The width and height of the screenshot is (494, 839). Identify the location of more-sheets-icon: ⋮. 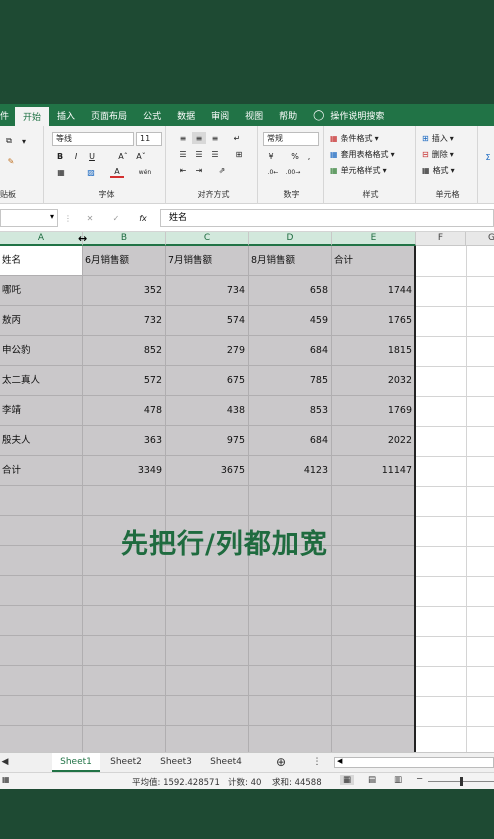
(317, 762).